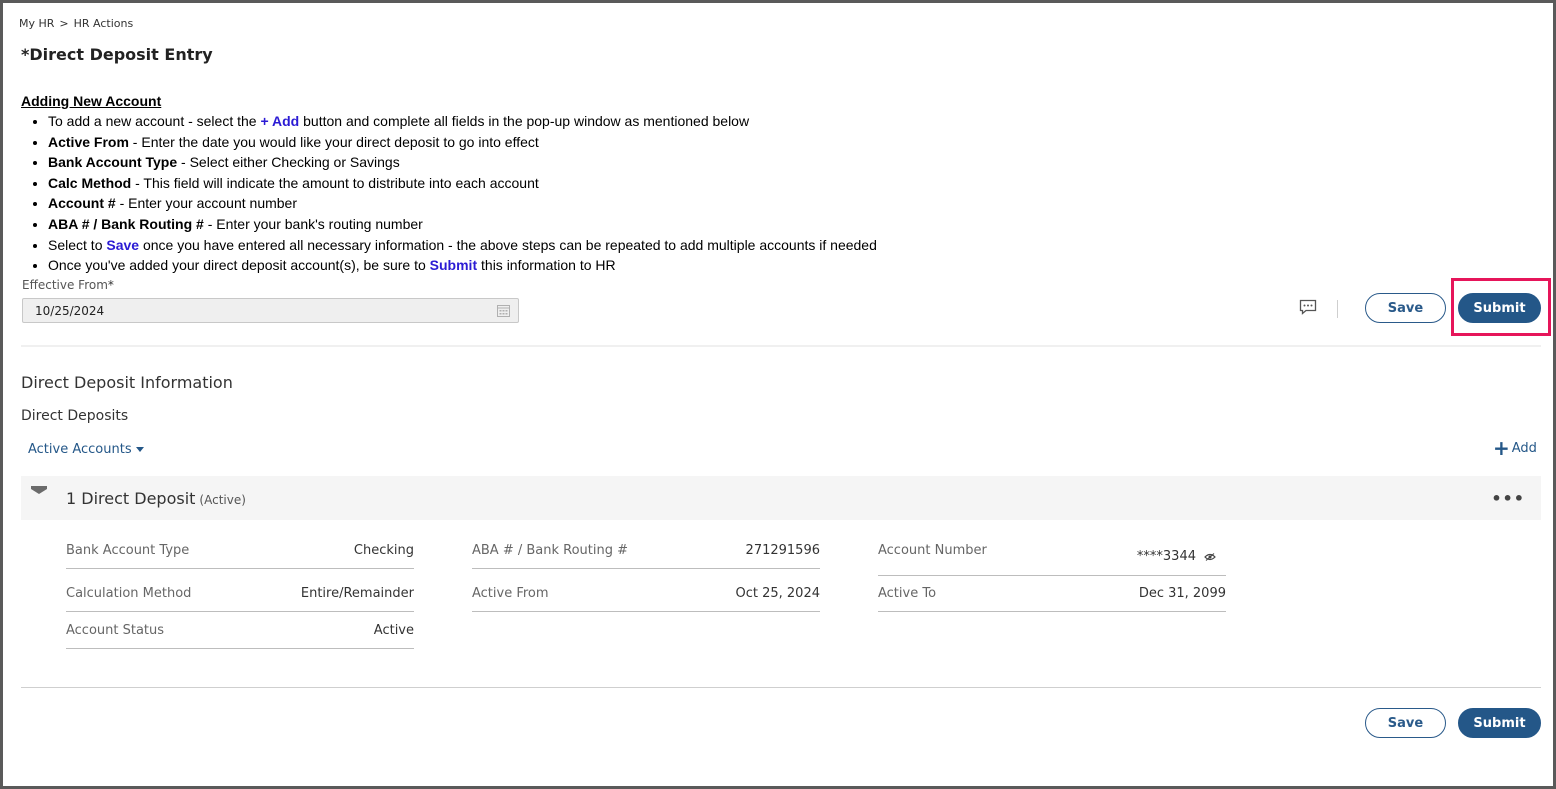  Describe the element at coordinates (781, 687) in the screenshot. I see `footer-divider` at that location.